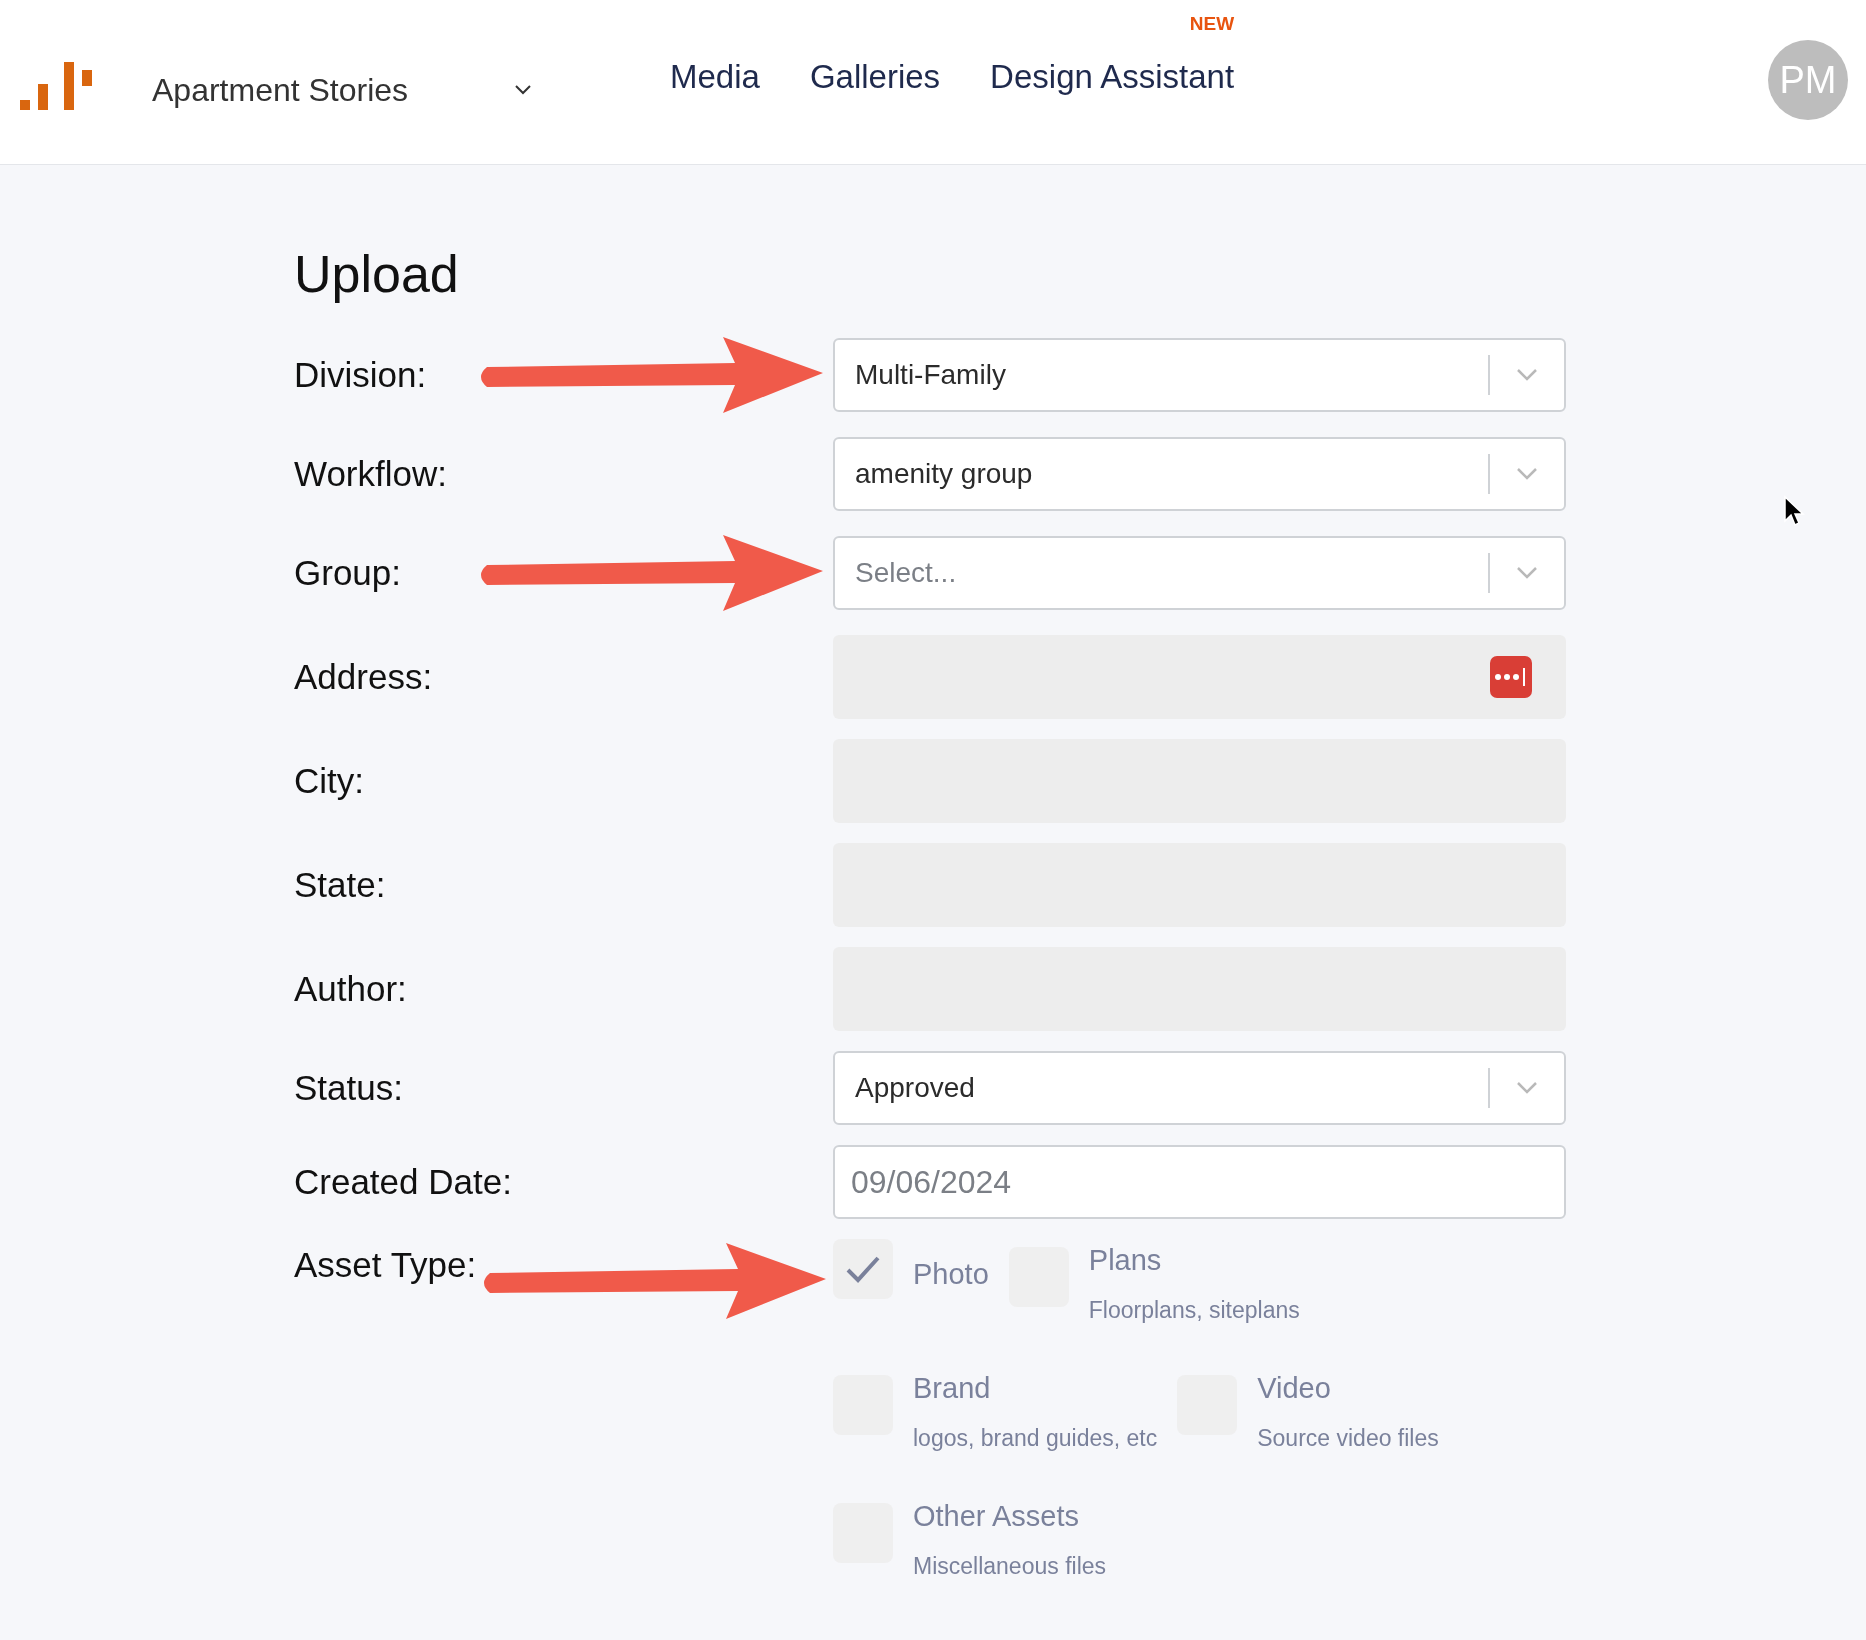 The image size is (1866, 1640). Describe the element at coordinates (329, 781) in the screenshot. I see `field-label: City:` at that location.